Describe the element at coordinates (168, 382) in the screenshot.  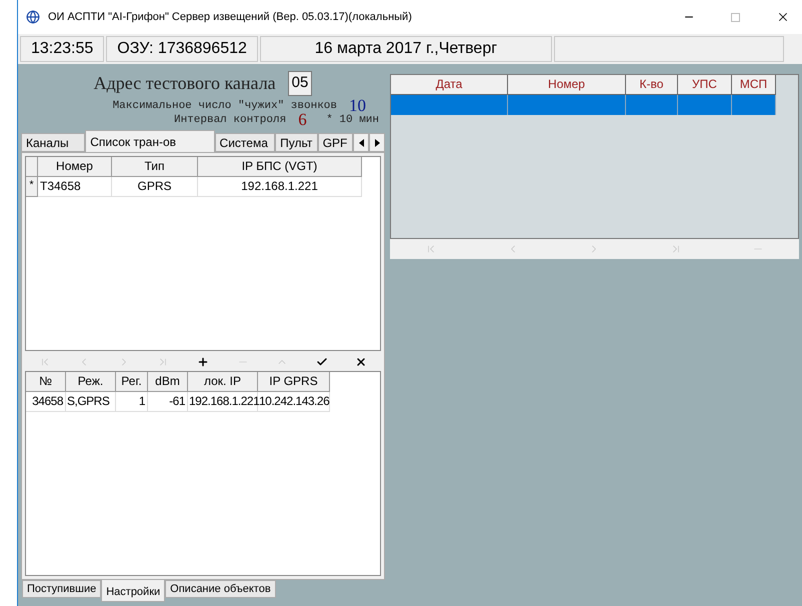
I see `column-header: dBm` at that location.